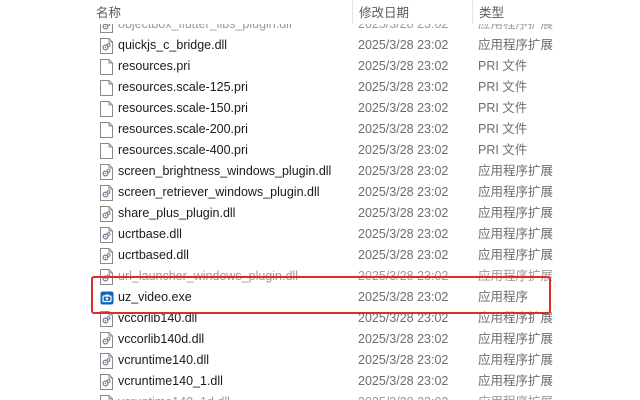  What do you see at coordinates (183, 87) in the screenshot?
I see `file-name: resources.scale-125.pri` at bounding box center [183, 87].